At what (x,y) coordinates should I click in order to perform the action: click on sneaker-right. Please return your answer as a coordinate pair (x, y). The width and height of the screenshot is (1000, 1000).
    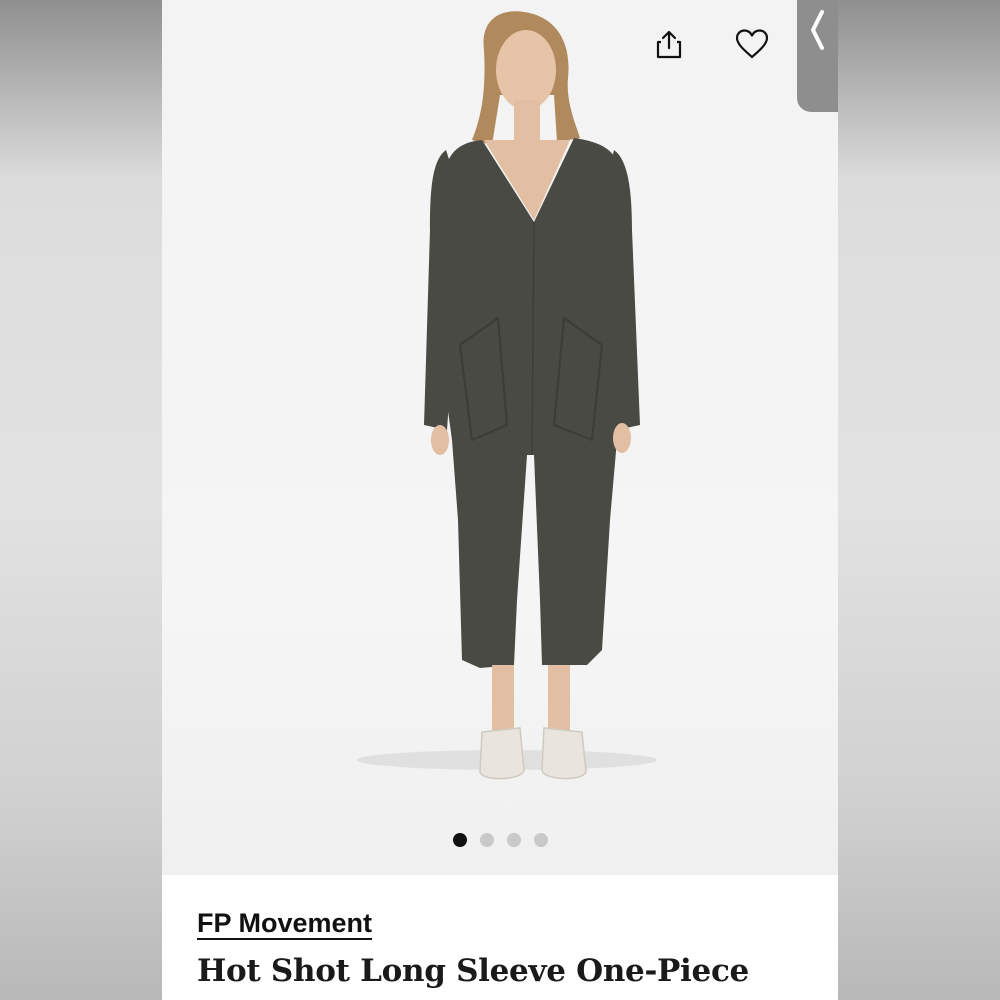
    Looking at the image, I should click on (564, 753).